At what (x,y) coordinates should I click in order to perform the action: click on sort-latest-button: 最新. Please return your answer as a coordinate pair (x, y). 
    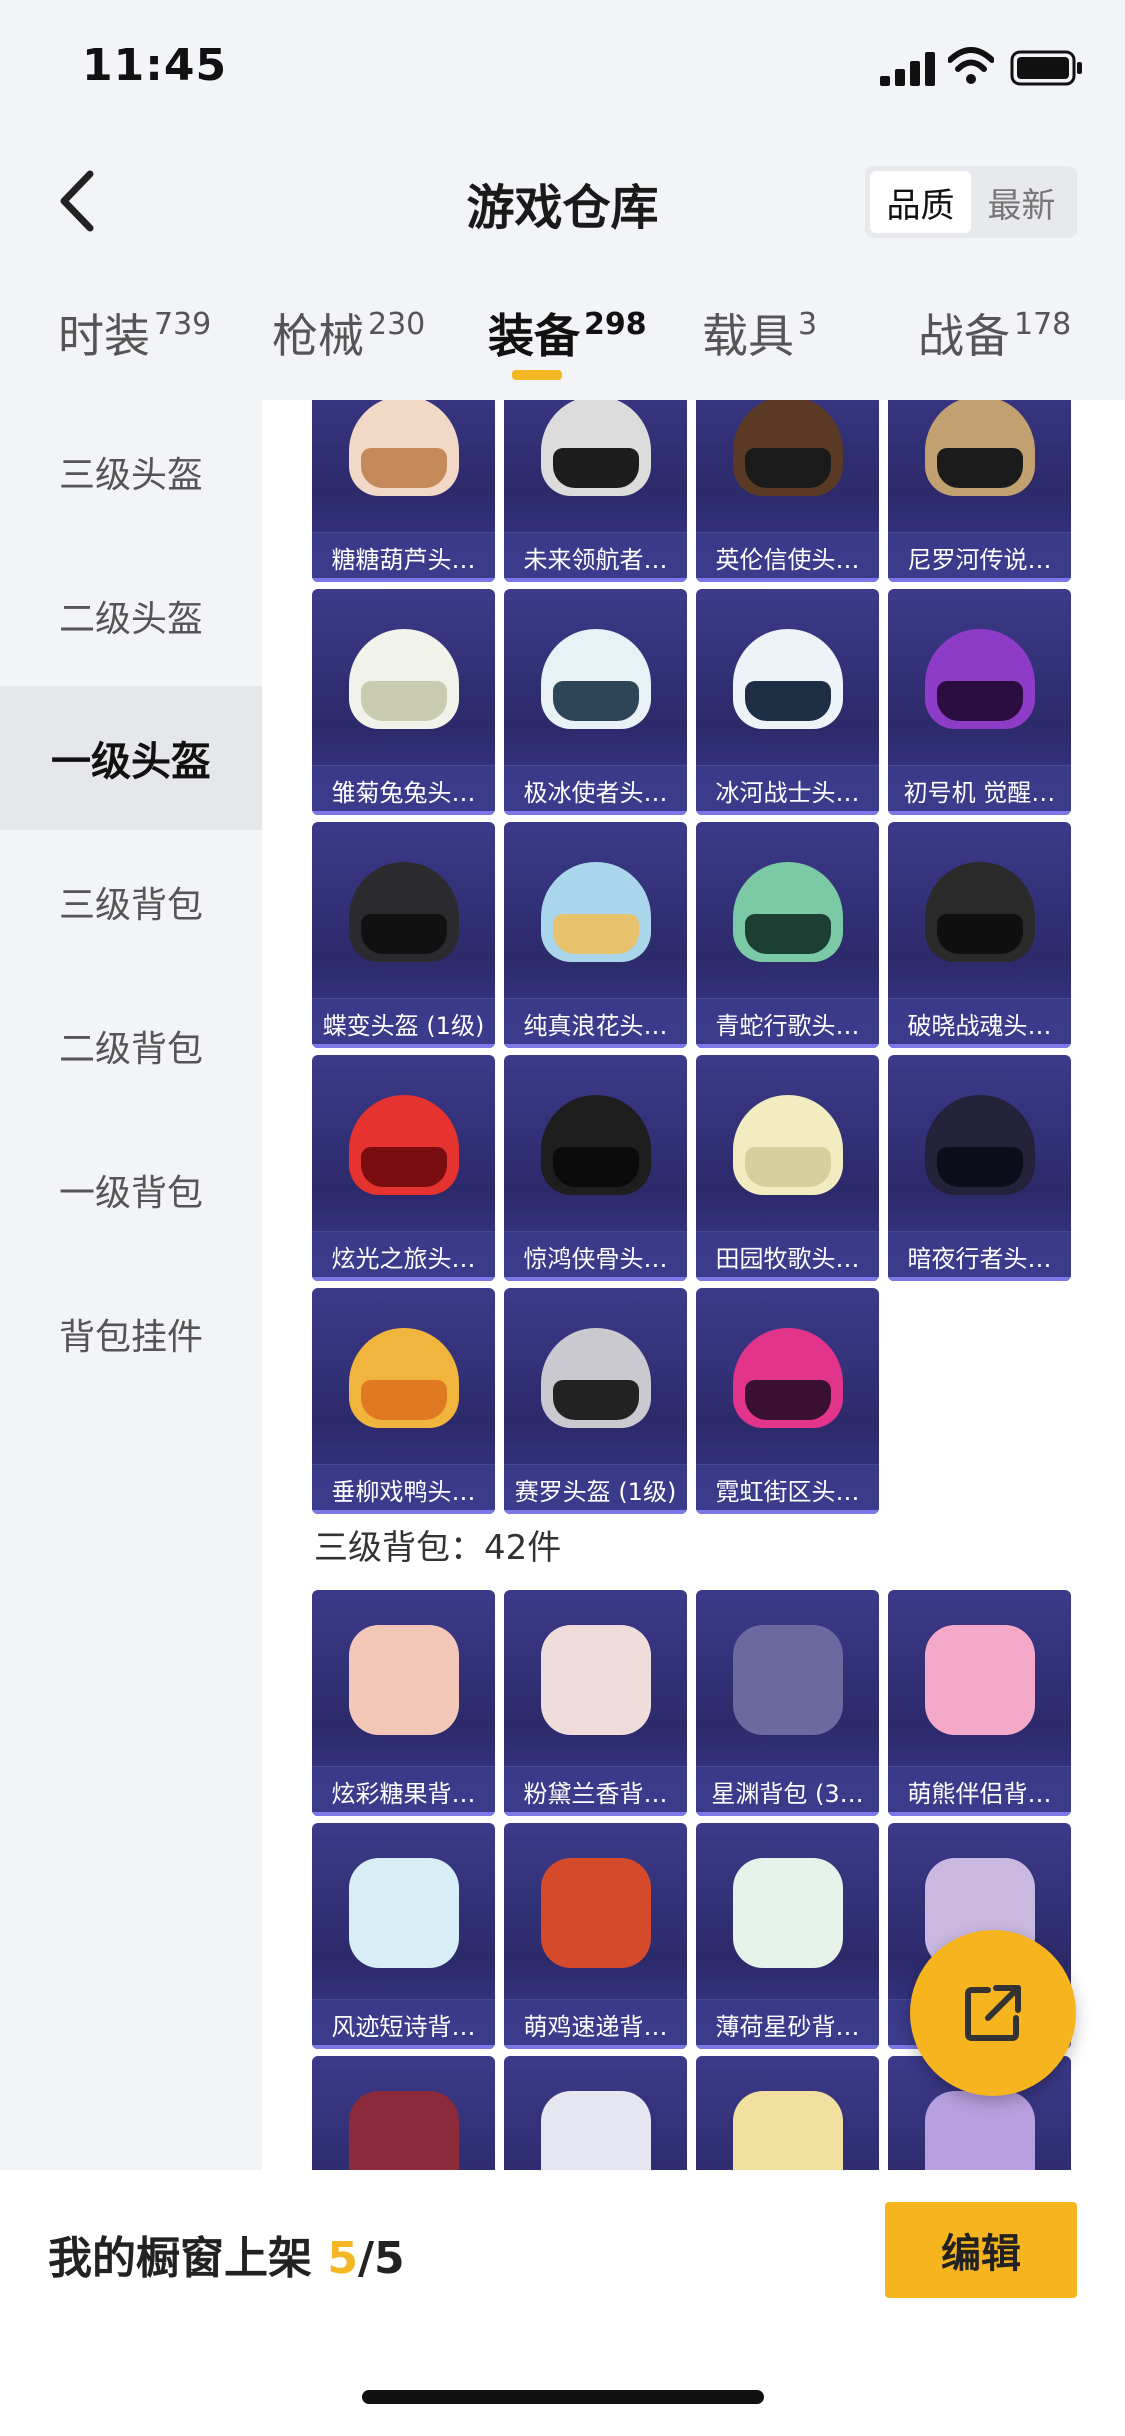
    Looking at the image, I should click on (1021, 202).